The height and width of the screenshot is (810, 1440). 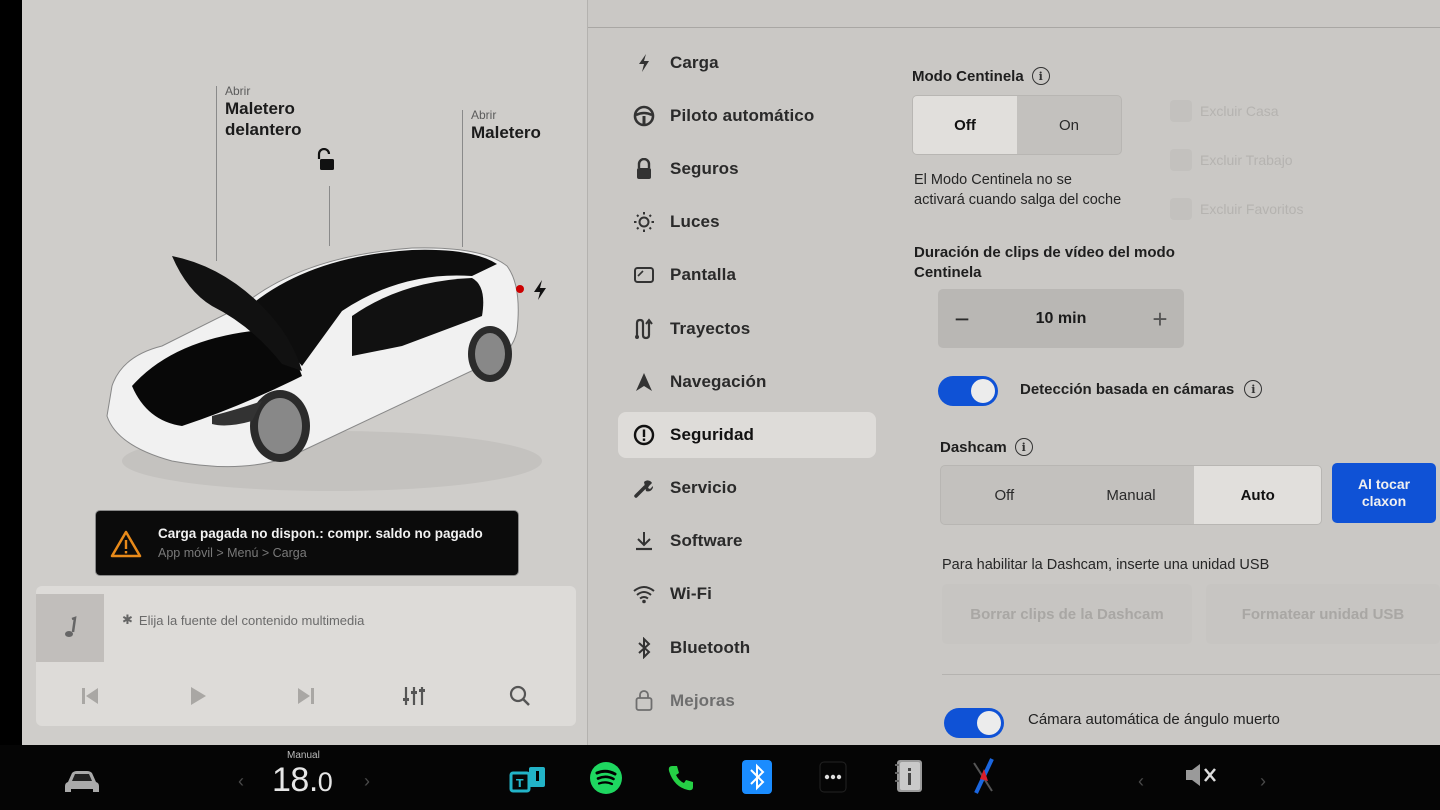 I want to click on camera-app-button, so click(x=983, y=776).